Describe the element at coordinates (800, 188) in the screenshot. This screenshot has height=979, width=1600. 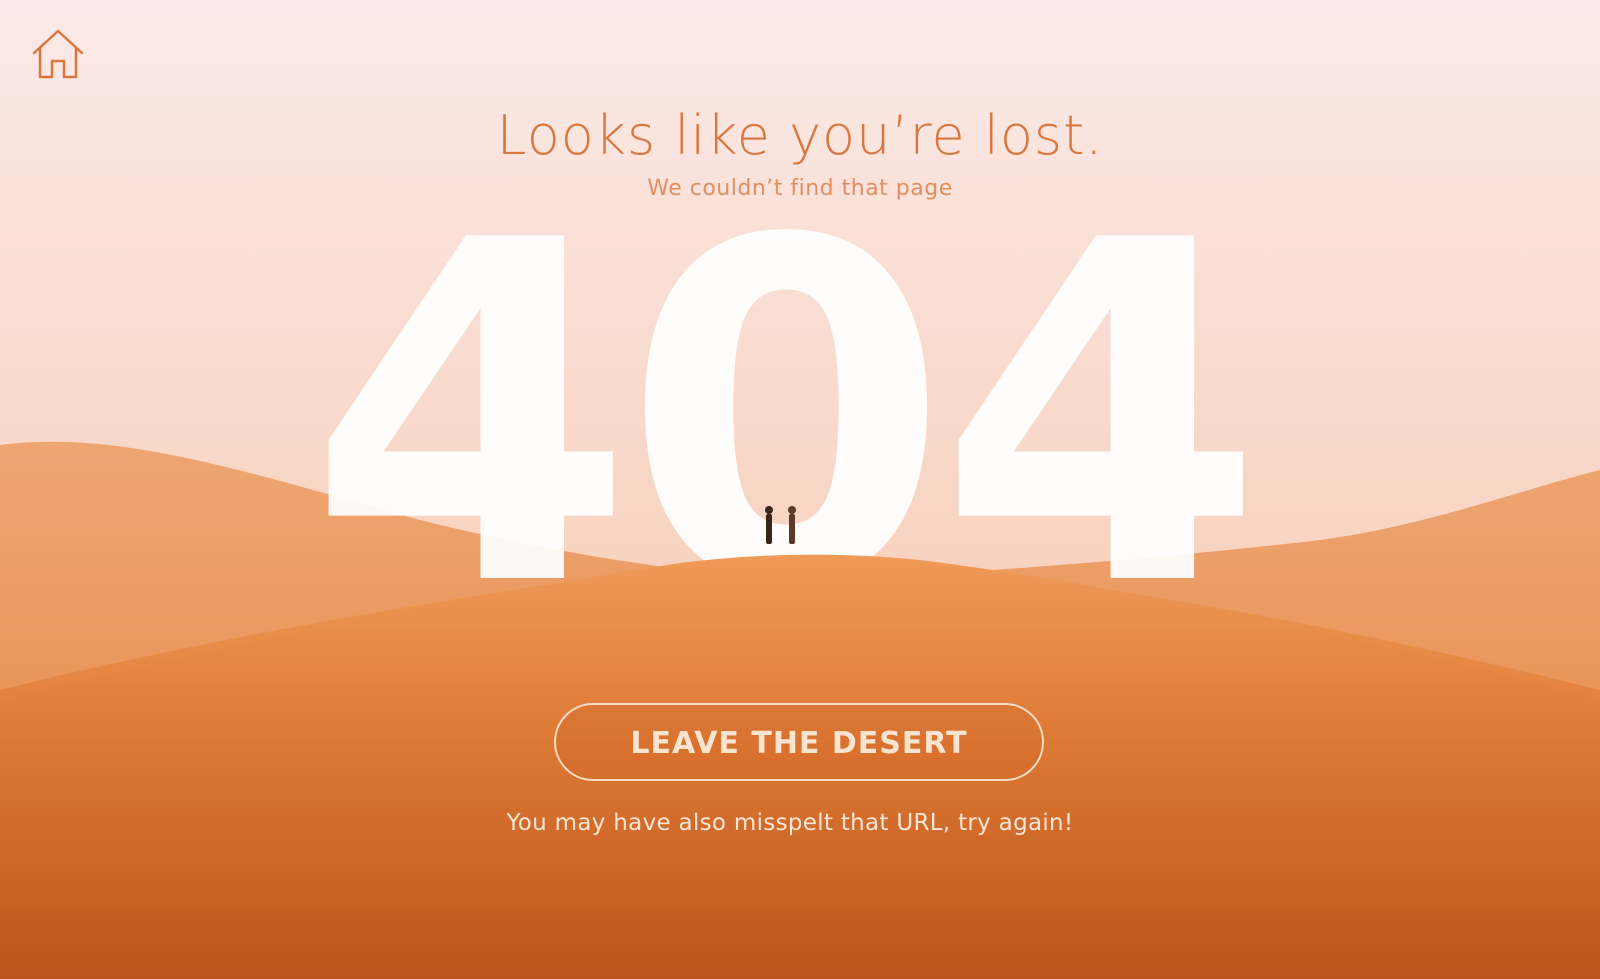
I see `page-subtitle: We couldn’t find that page` at that location.